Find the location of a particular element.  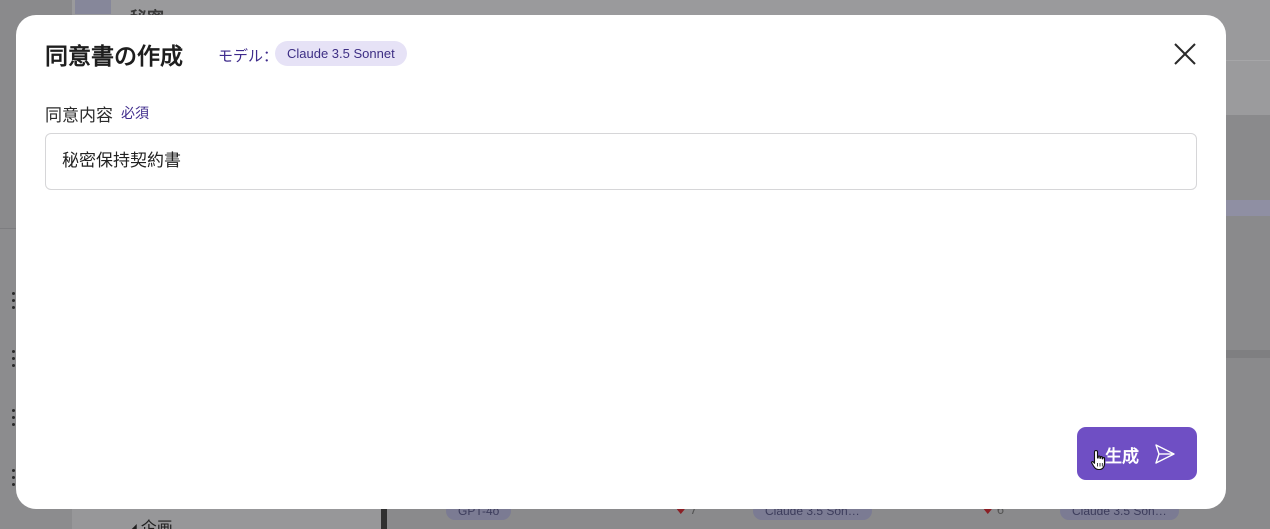

background-right-band-line is located at coordinates (1248, 354).